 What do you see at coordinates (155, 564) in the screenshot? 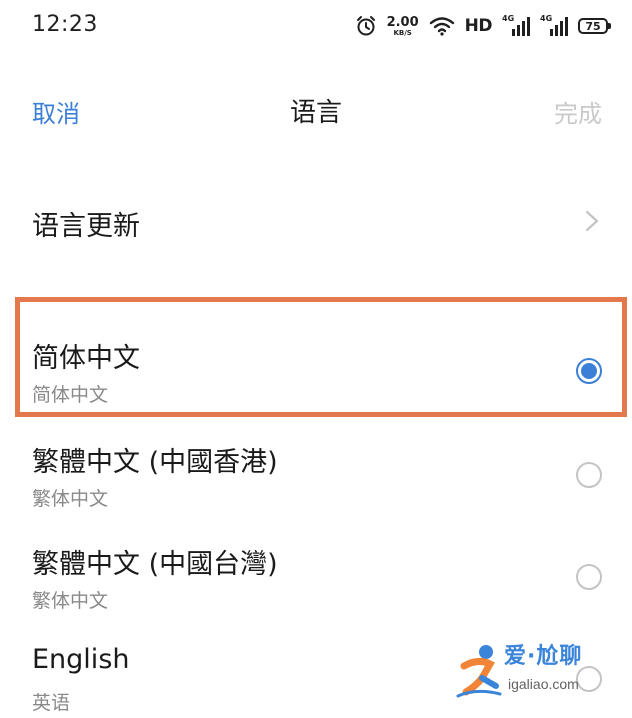
I see `language-name: 繁體中文 (中國台灣)` at bounding box center [155, 564].